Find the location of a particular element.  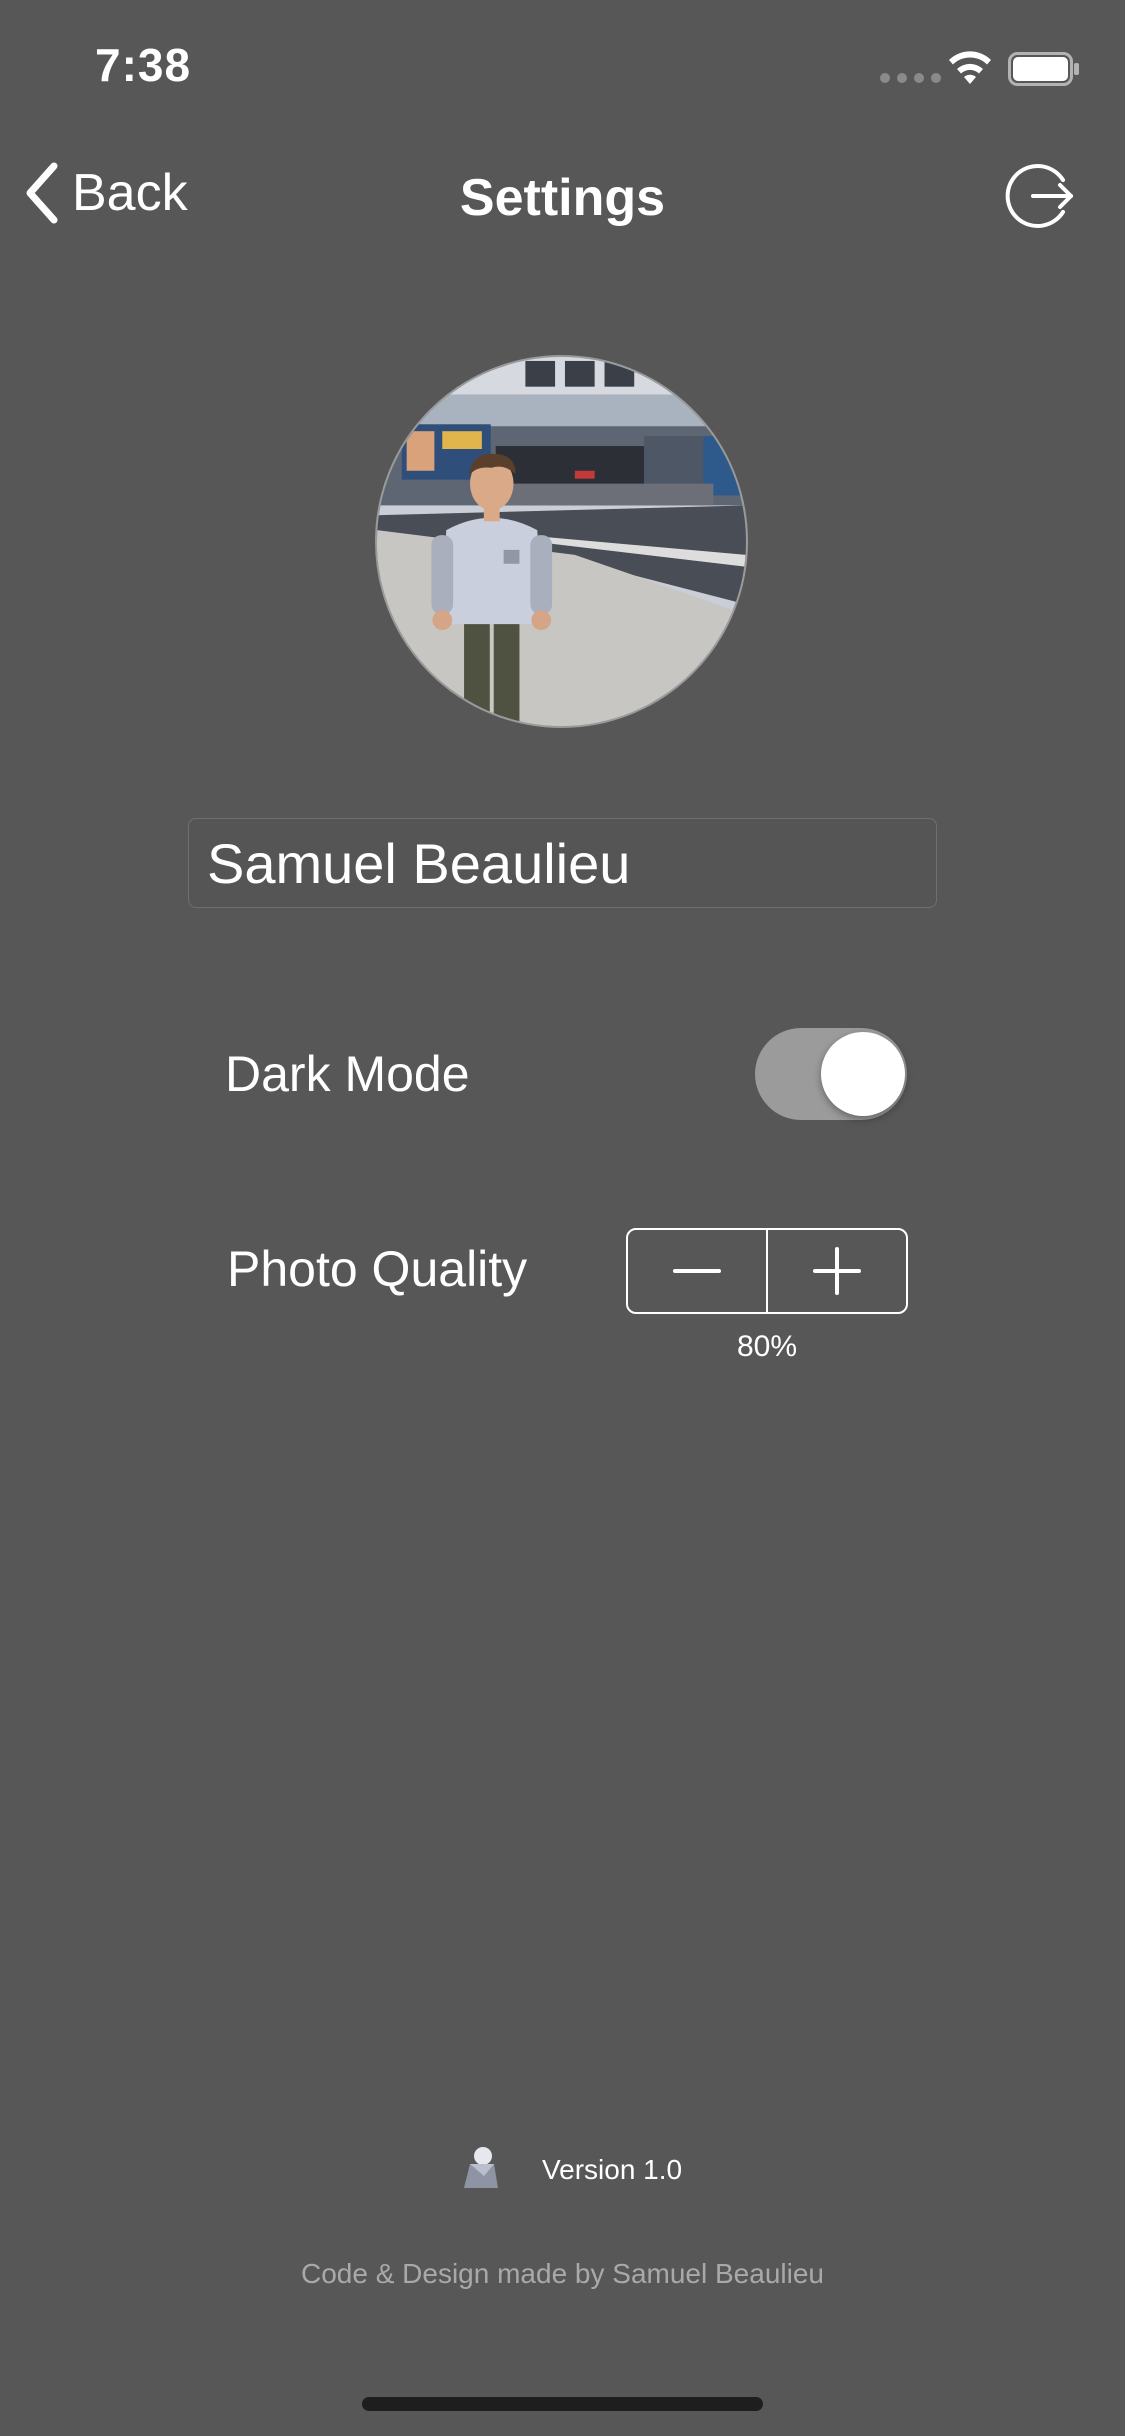

logout-icon is located at coordinates (1041, 196).